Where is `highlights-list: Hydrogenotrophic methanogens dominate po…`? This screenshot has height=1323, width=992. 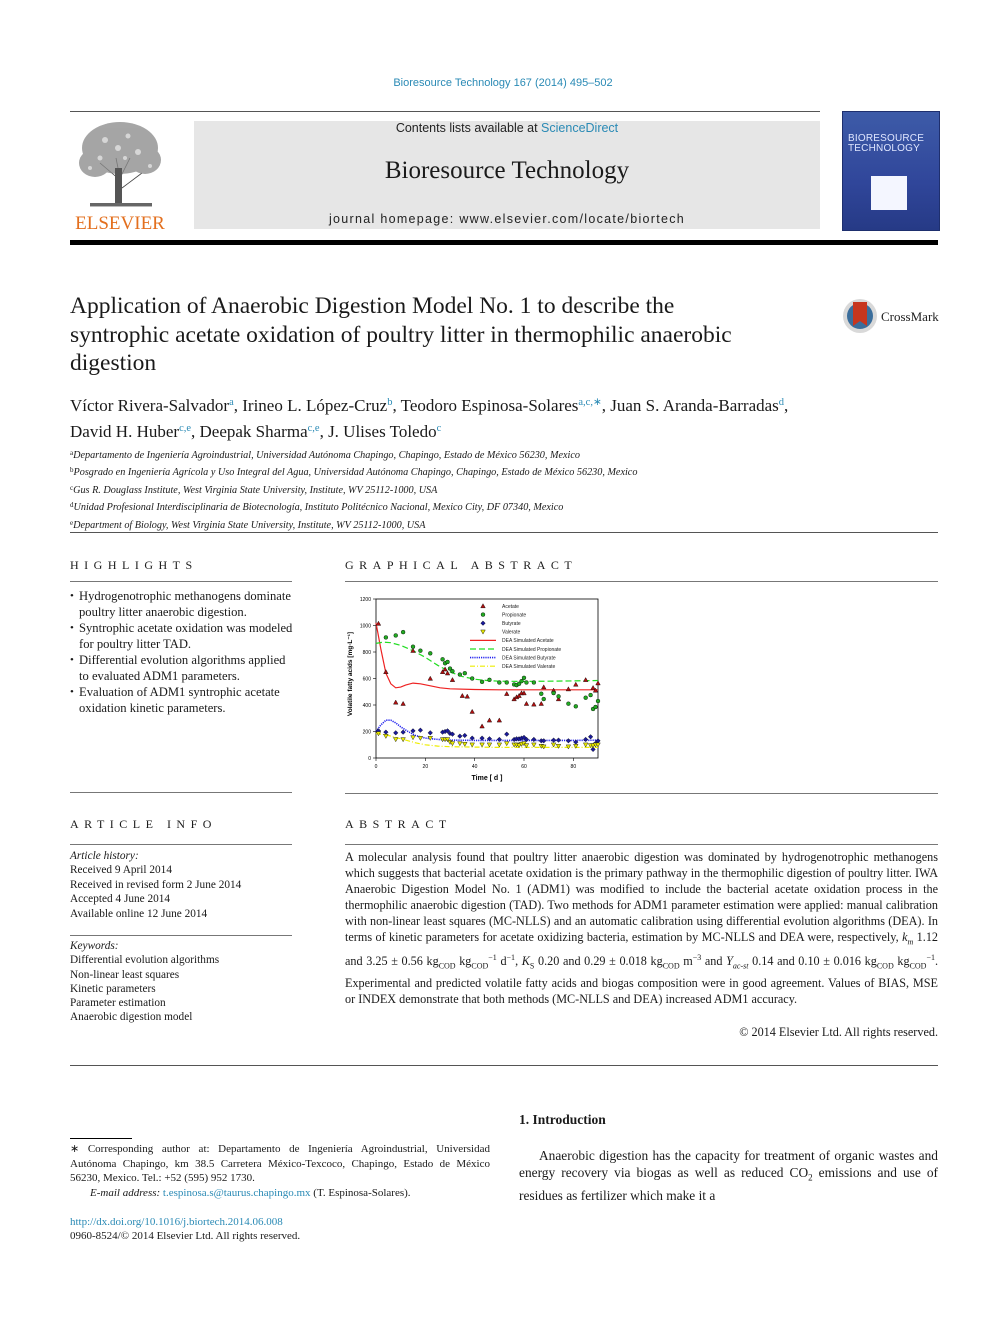
highlights-list: Hydrogenotrophic methanogens dominate po… is located at coordinates (183, 652).